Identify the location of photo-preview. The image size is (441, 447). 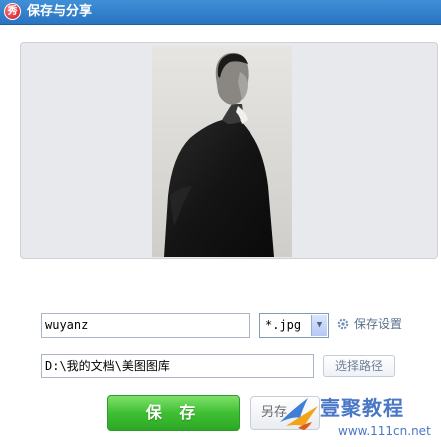
(222, 151).